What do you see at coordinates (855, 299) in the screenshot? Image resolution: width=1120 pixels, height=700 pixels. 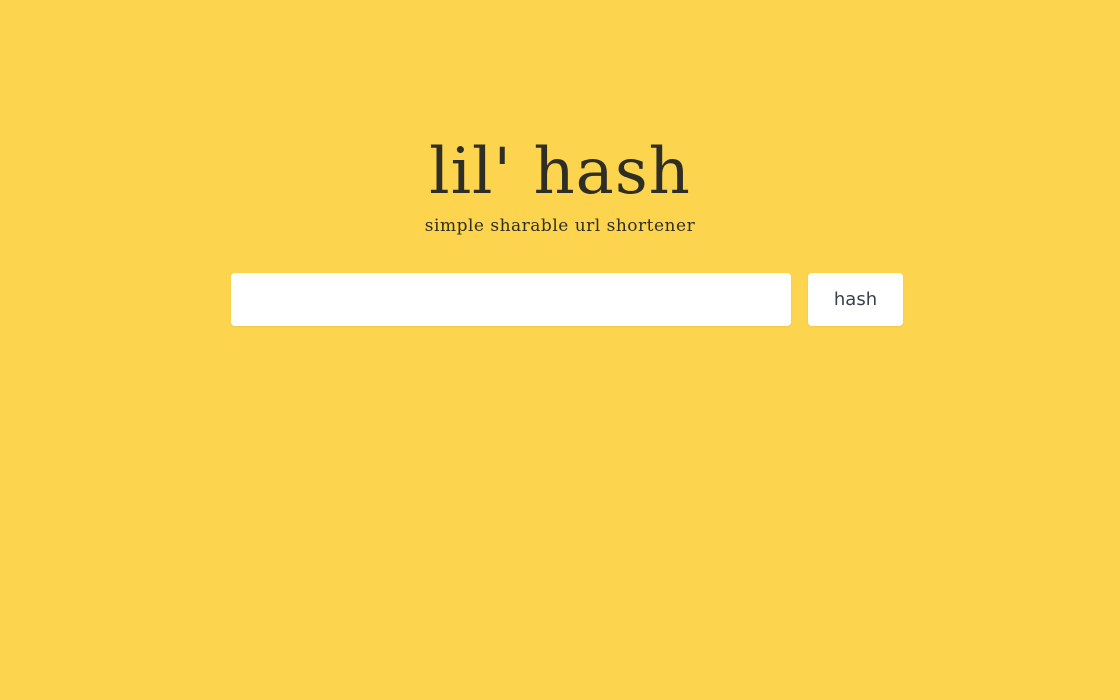 I see `hash-button: hash` at bounding box center [855, 299].